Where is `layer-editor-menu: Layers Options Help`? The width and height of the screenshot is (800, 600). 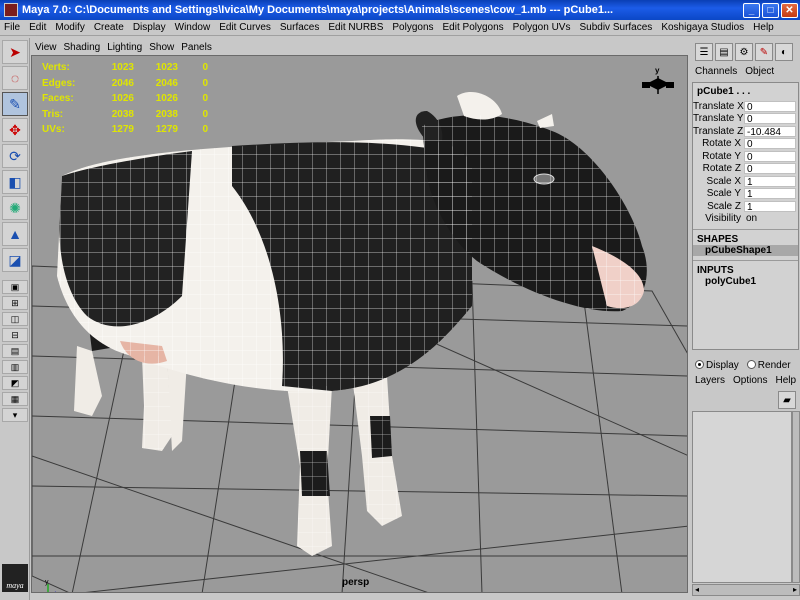 layer-editor-menu: Layers Options Help is located at coordinates (746, 382).